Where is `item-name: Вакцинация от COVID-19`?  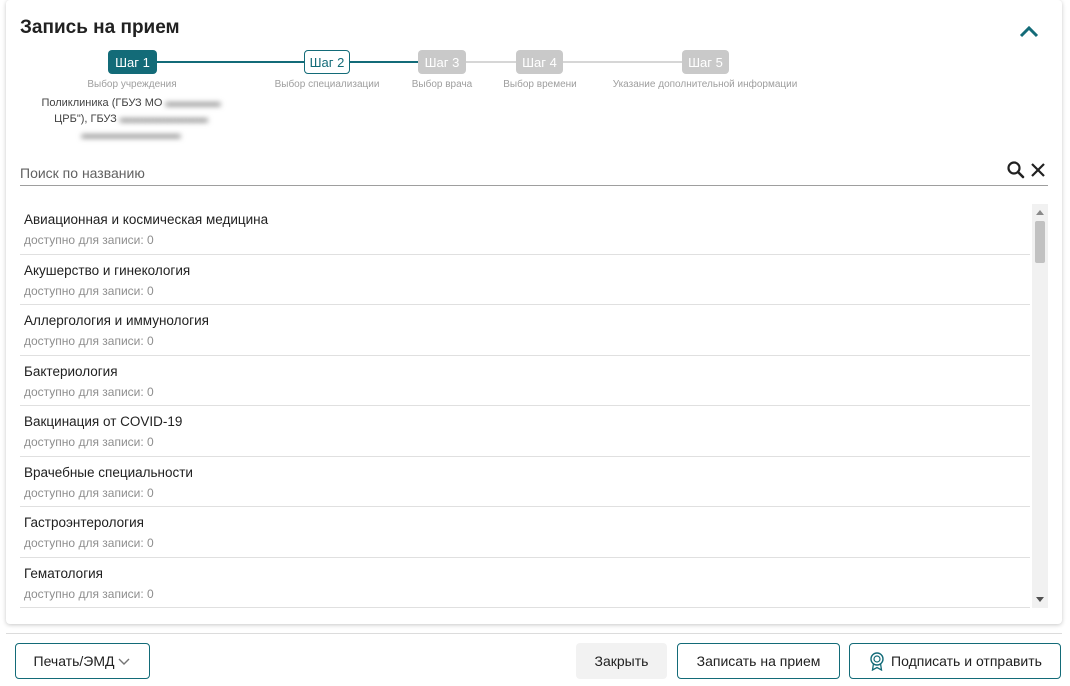 item-name: Вакцинация от COVID-19 is located at coordinates (103, 421).